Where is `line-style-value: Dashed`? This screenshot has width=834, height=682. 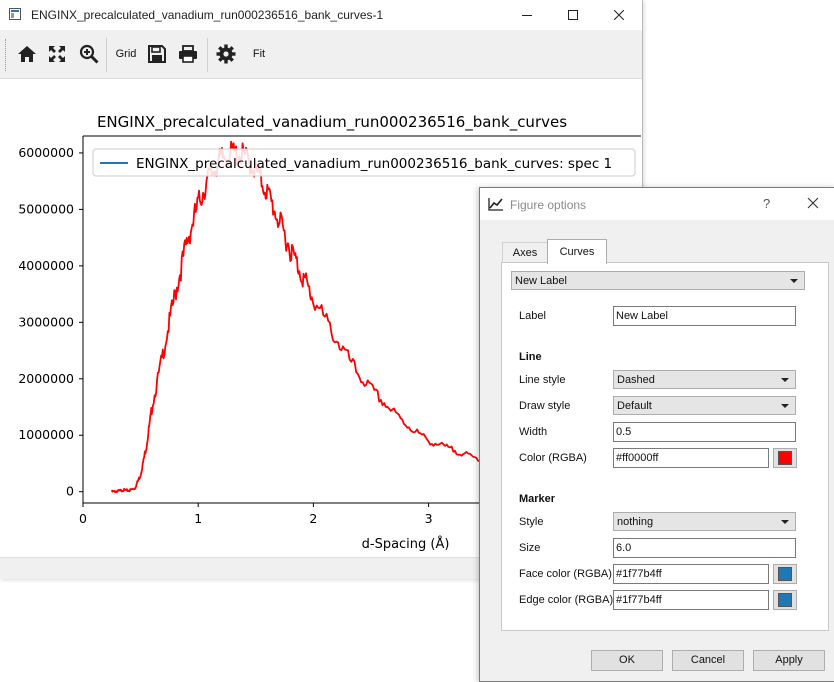
line-style-value: Dashed is located at coordinates (636, 380).